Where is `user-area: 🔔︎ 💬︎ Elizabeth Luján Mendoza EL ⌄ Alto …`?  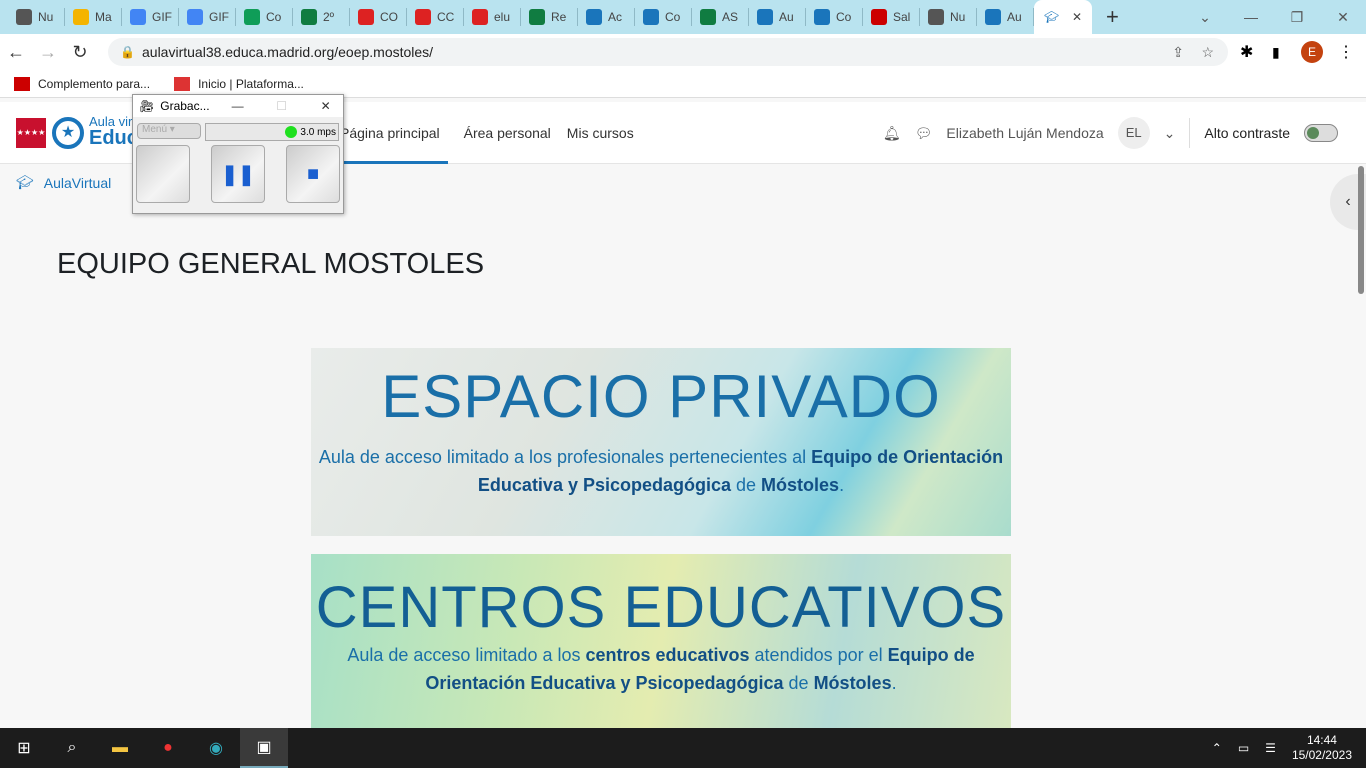 user-area: 🔔︎ 💬︎ Elizabeth Luján Mendoza EL ⌄ Alto … is located at coordinates (1110, 133).